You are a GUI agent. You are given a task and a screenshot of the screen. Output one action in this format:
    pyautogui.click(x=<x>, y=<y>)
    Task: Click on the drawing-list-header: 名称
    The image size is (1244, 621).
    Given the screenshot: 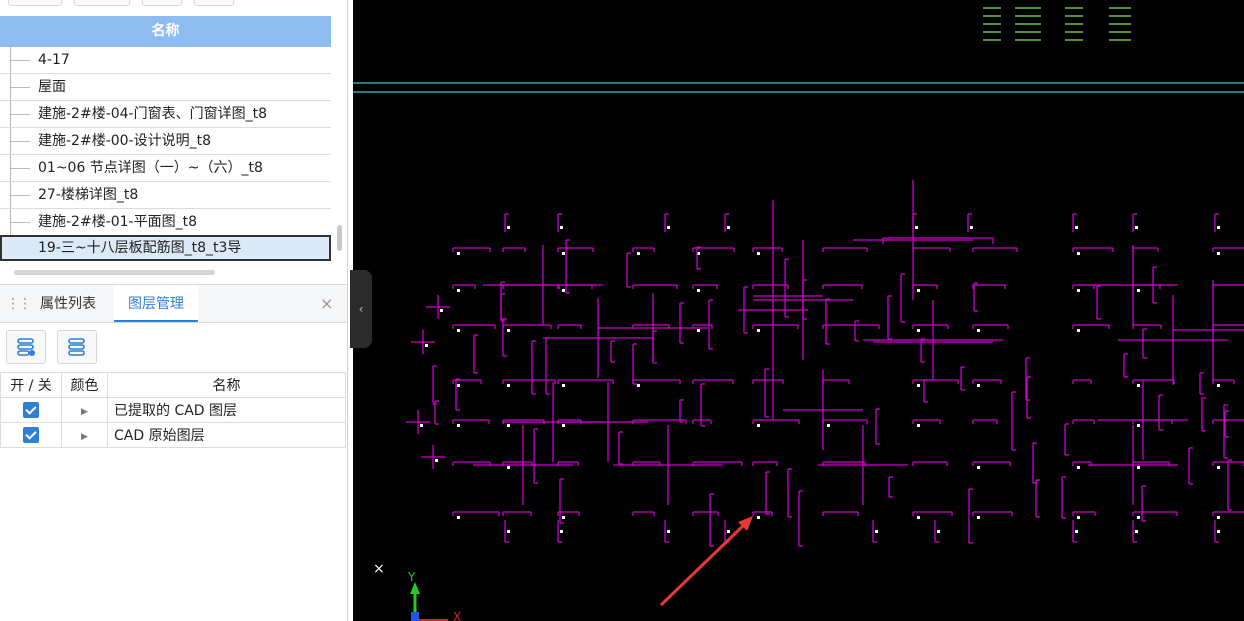 What is the action you would take?
    pyautogui.click(x=165, y=31)
    